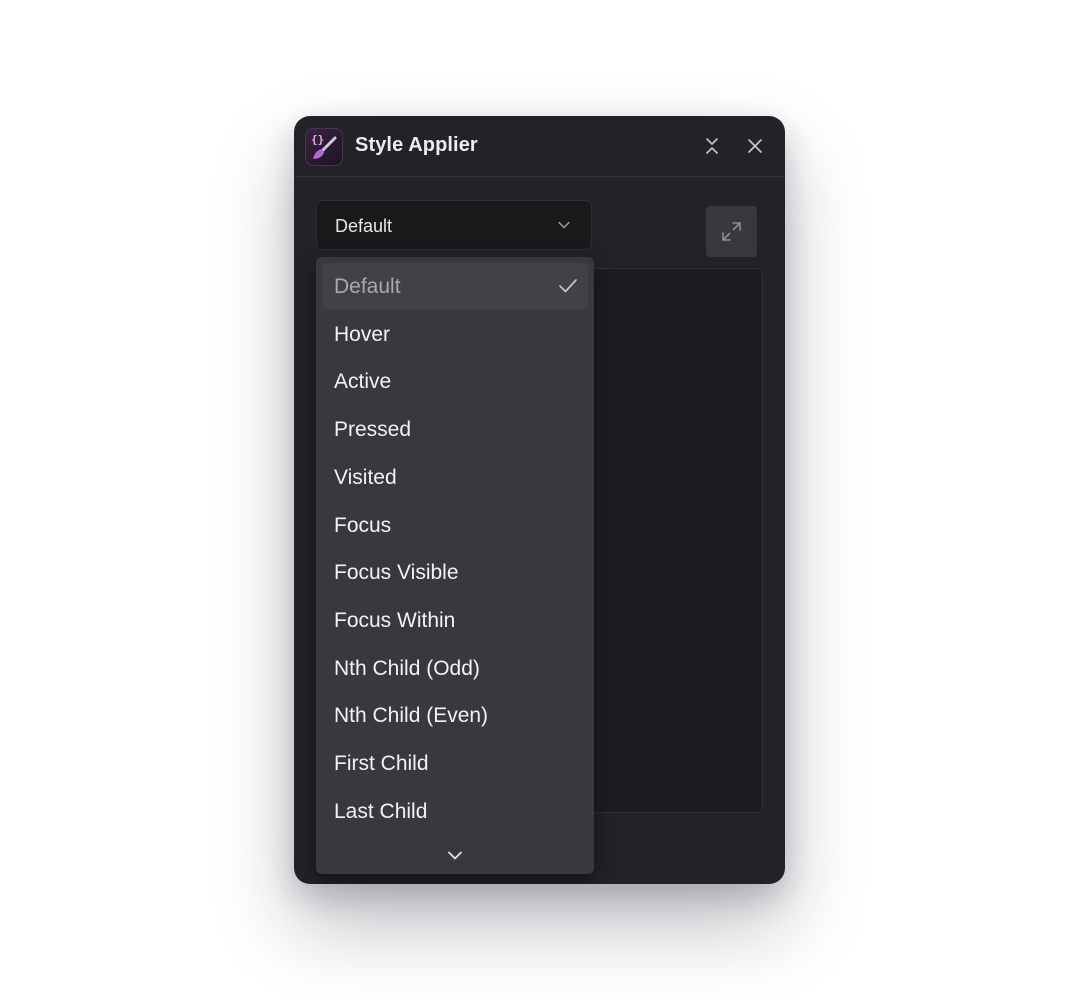 The width and height of the screenshot is (1080, 1000). What do you see at coordinates (455, 334) in the screenshot?
I see `dropdown-item-hover: Hover` at bounding box center [455, 334].